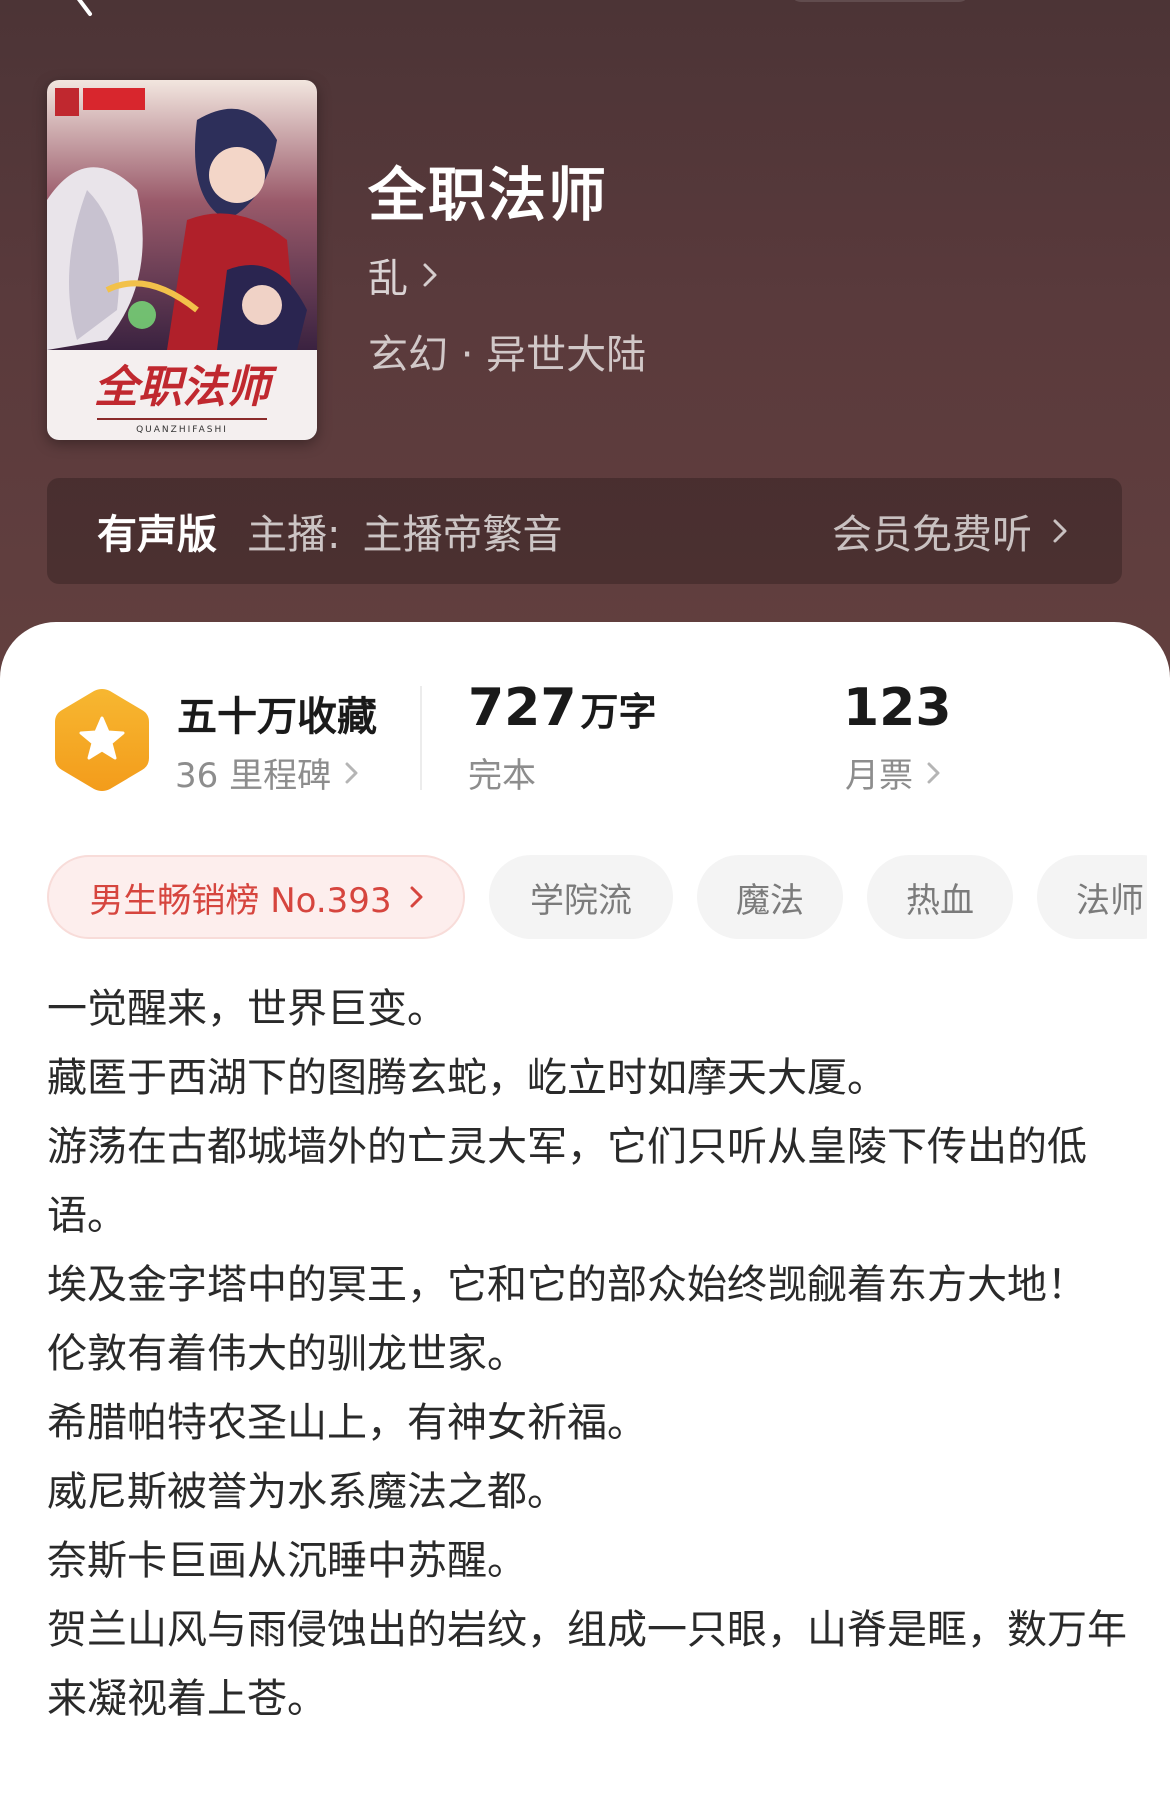 This screenshot has width=1170, height=1804. Describe the element at coordinates (421, 738) in the screenshot. I see `stat-divider` at that location.